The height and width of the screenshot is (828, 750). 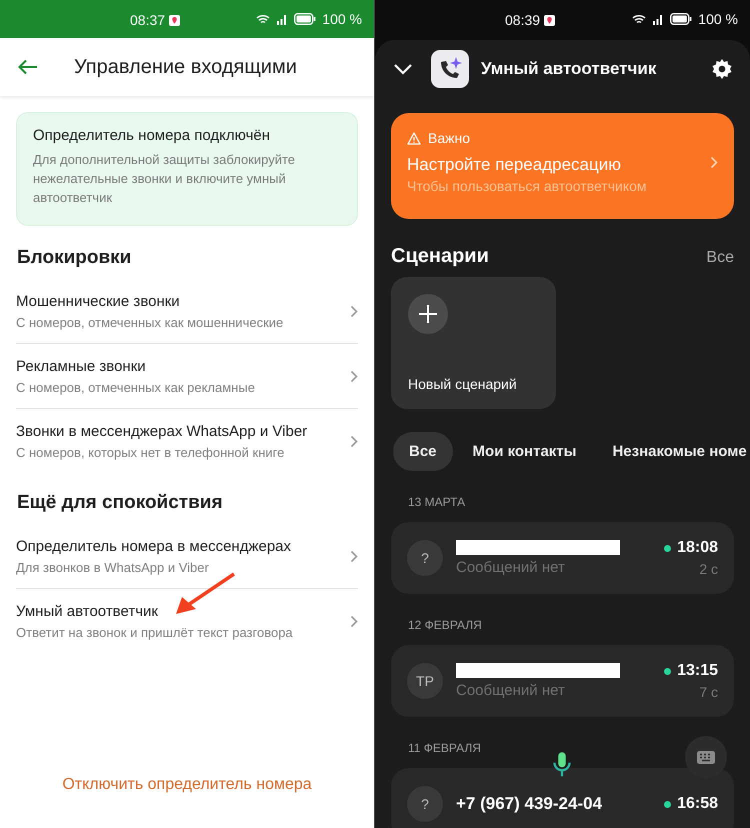 I want to click on row-subtitle: Для звонков в WhatsApp и Viber, so click(x=112, y=567).